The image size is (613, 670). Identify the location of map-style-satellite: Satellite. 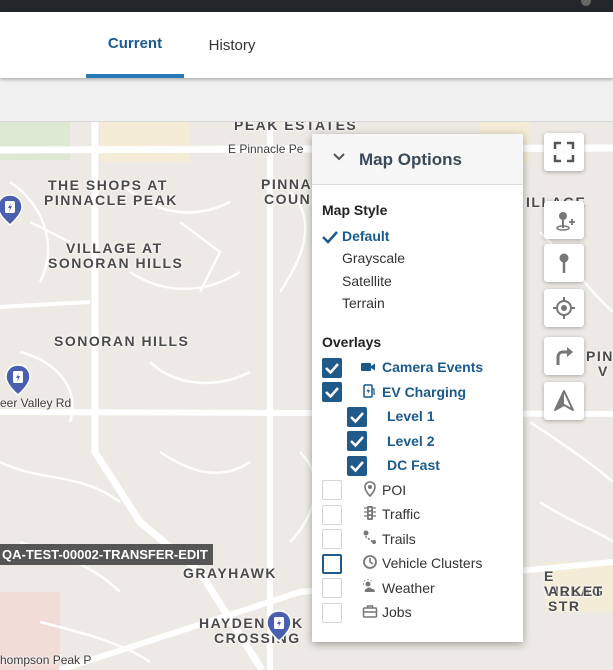
(367, 281).